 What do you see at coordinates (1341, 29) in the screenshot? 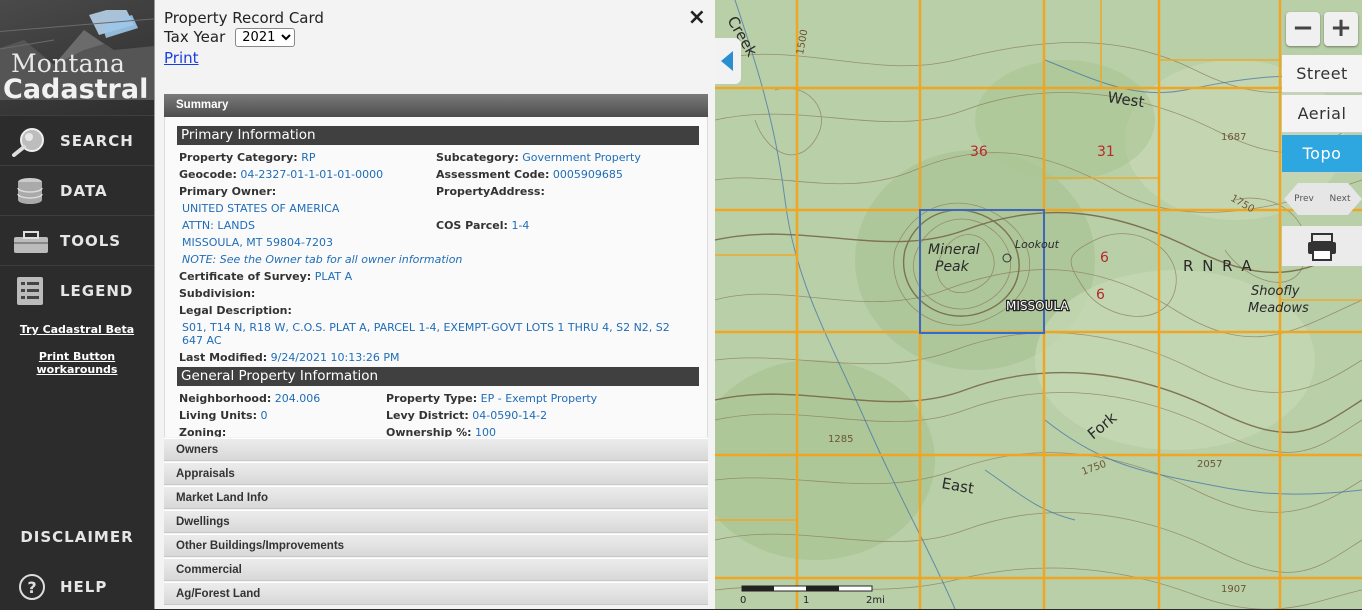
I see `zoom-in-button: +` at bounding box center [1341, 29].